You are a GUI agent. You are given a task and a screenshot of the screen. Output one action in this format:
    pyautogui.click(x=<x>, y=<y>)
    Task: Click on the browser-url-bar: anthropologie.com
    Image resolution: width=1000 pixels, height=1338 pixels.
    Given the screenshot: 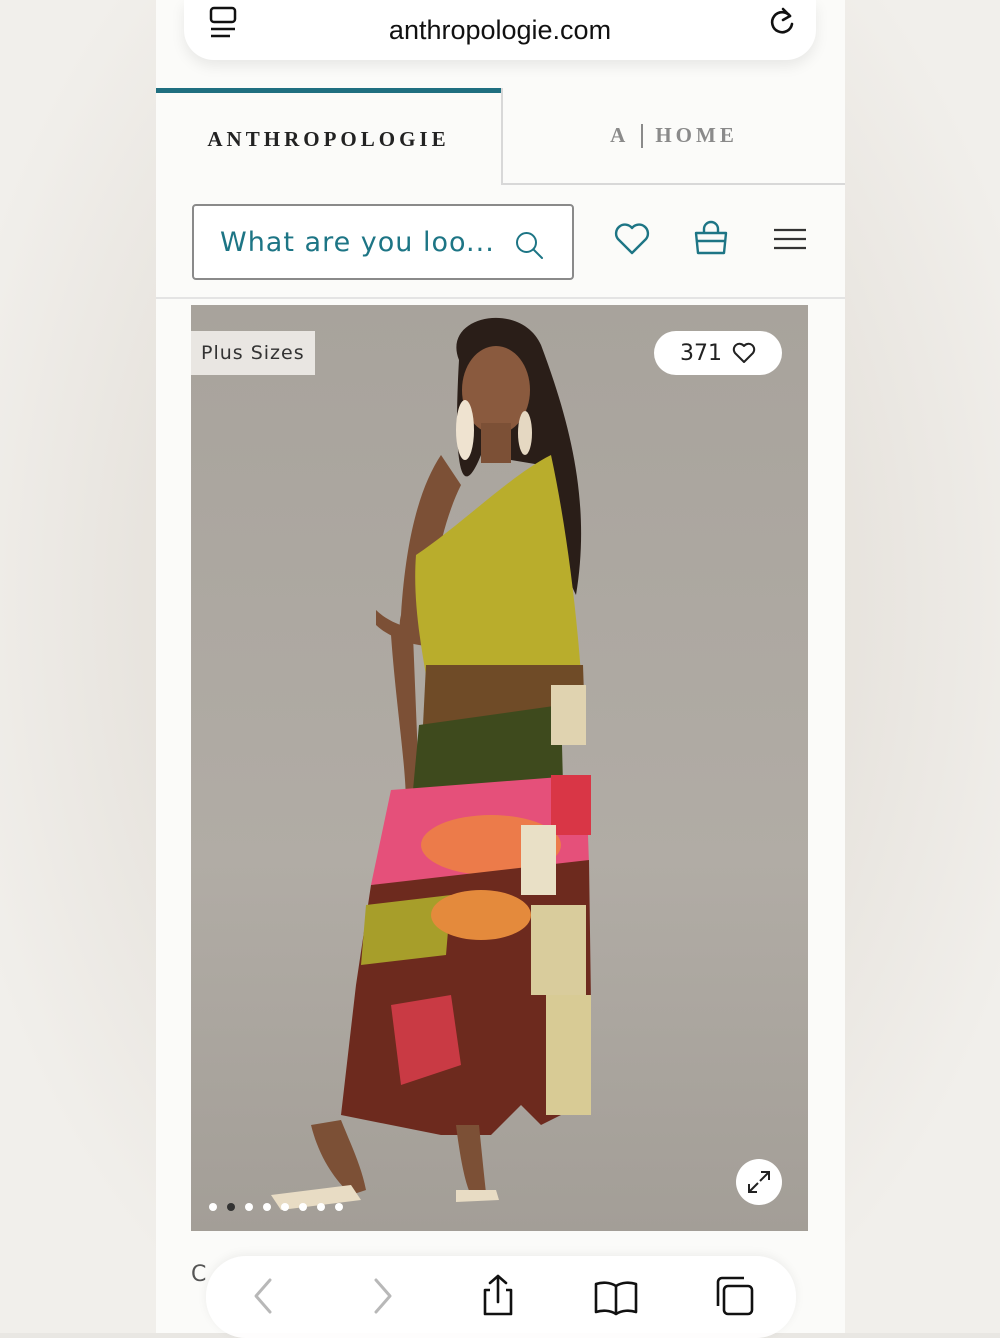 What is the action you would take?
    pyautogui.click(x=500, y=30)
    